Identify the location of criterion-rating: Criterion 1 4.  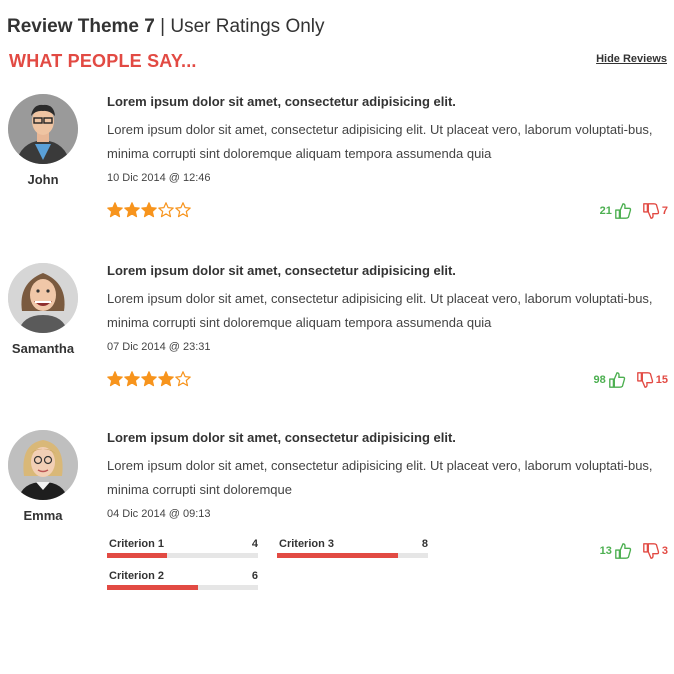
(182, 549).